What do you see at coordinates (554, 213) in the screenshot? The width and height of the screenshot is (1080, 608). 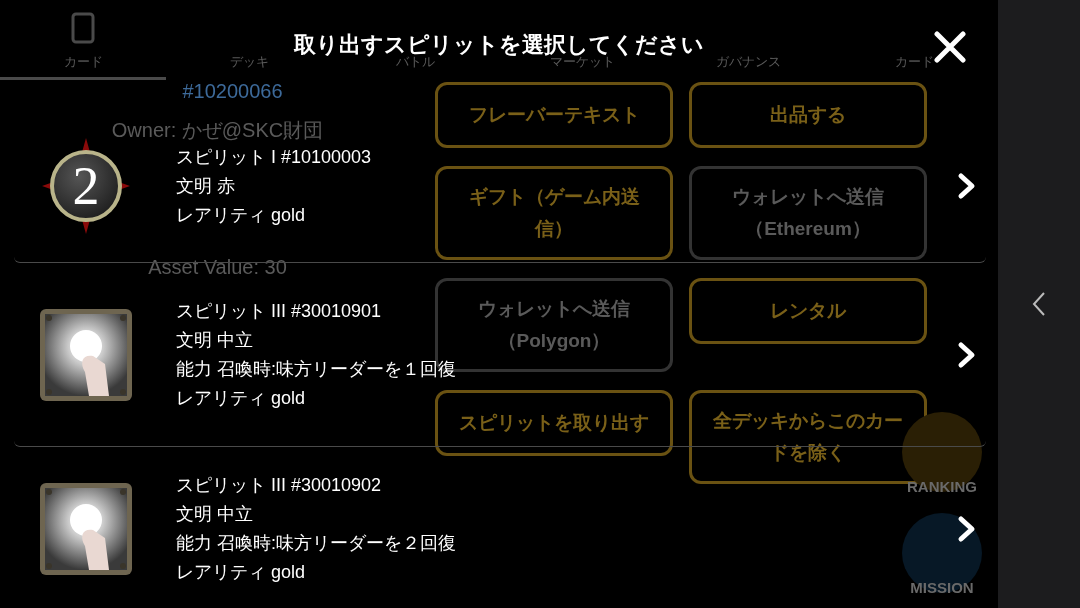 I see `action-button: ギフト（ゲーム内送信）` at bounding box center [554, 213].